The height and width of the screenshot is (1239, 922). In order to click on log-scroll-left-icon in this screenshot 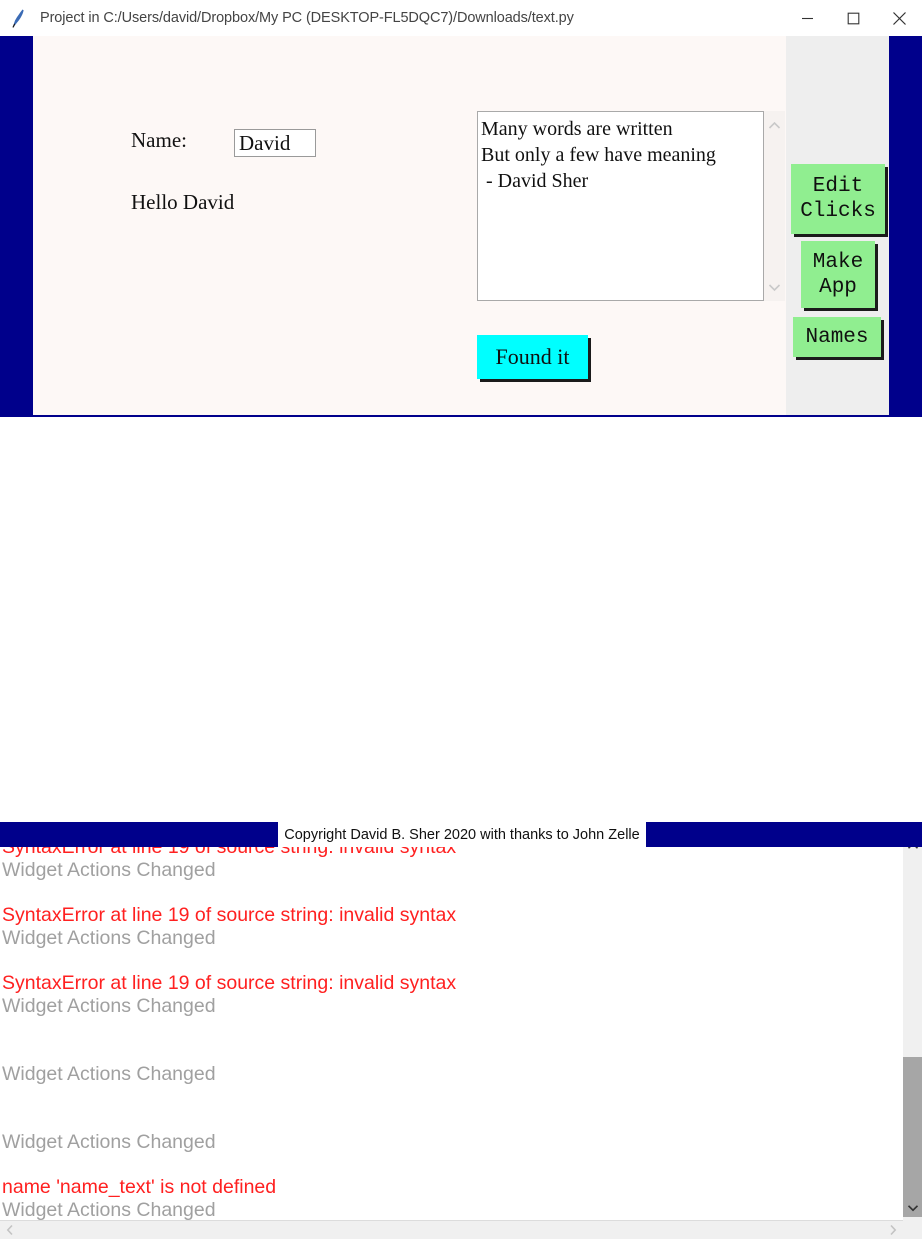, I will do `click(10, 1230)`.